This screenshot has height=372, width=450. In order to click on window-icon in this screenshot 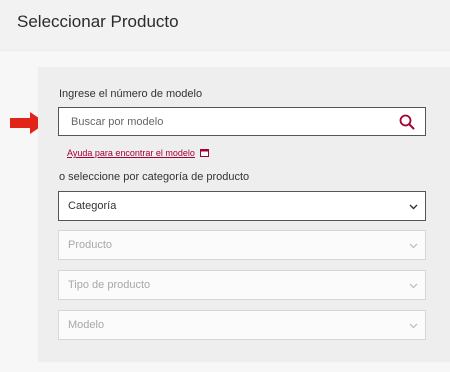, I will do `click(204, 152)`.